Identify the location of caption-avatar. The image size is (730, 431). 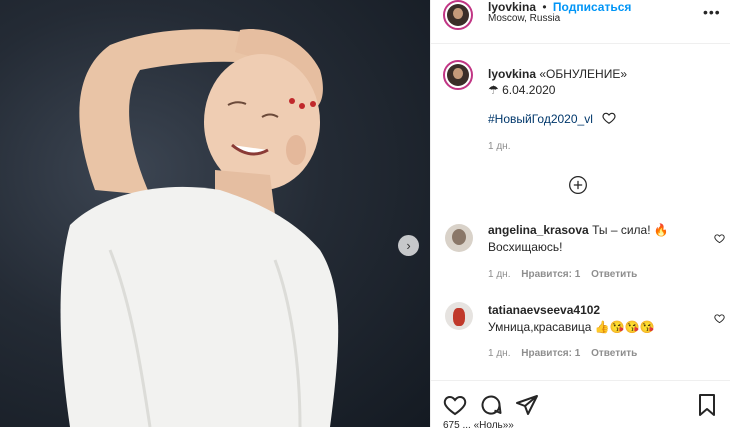
(458, 75).